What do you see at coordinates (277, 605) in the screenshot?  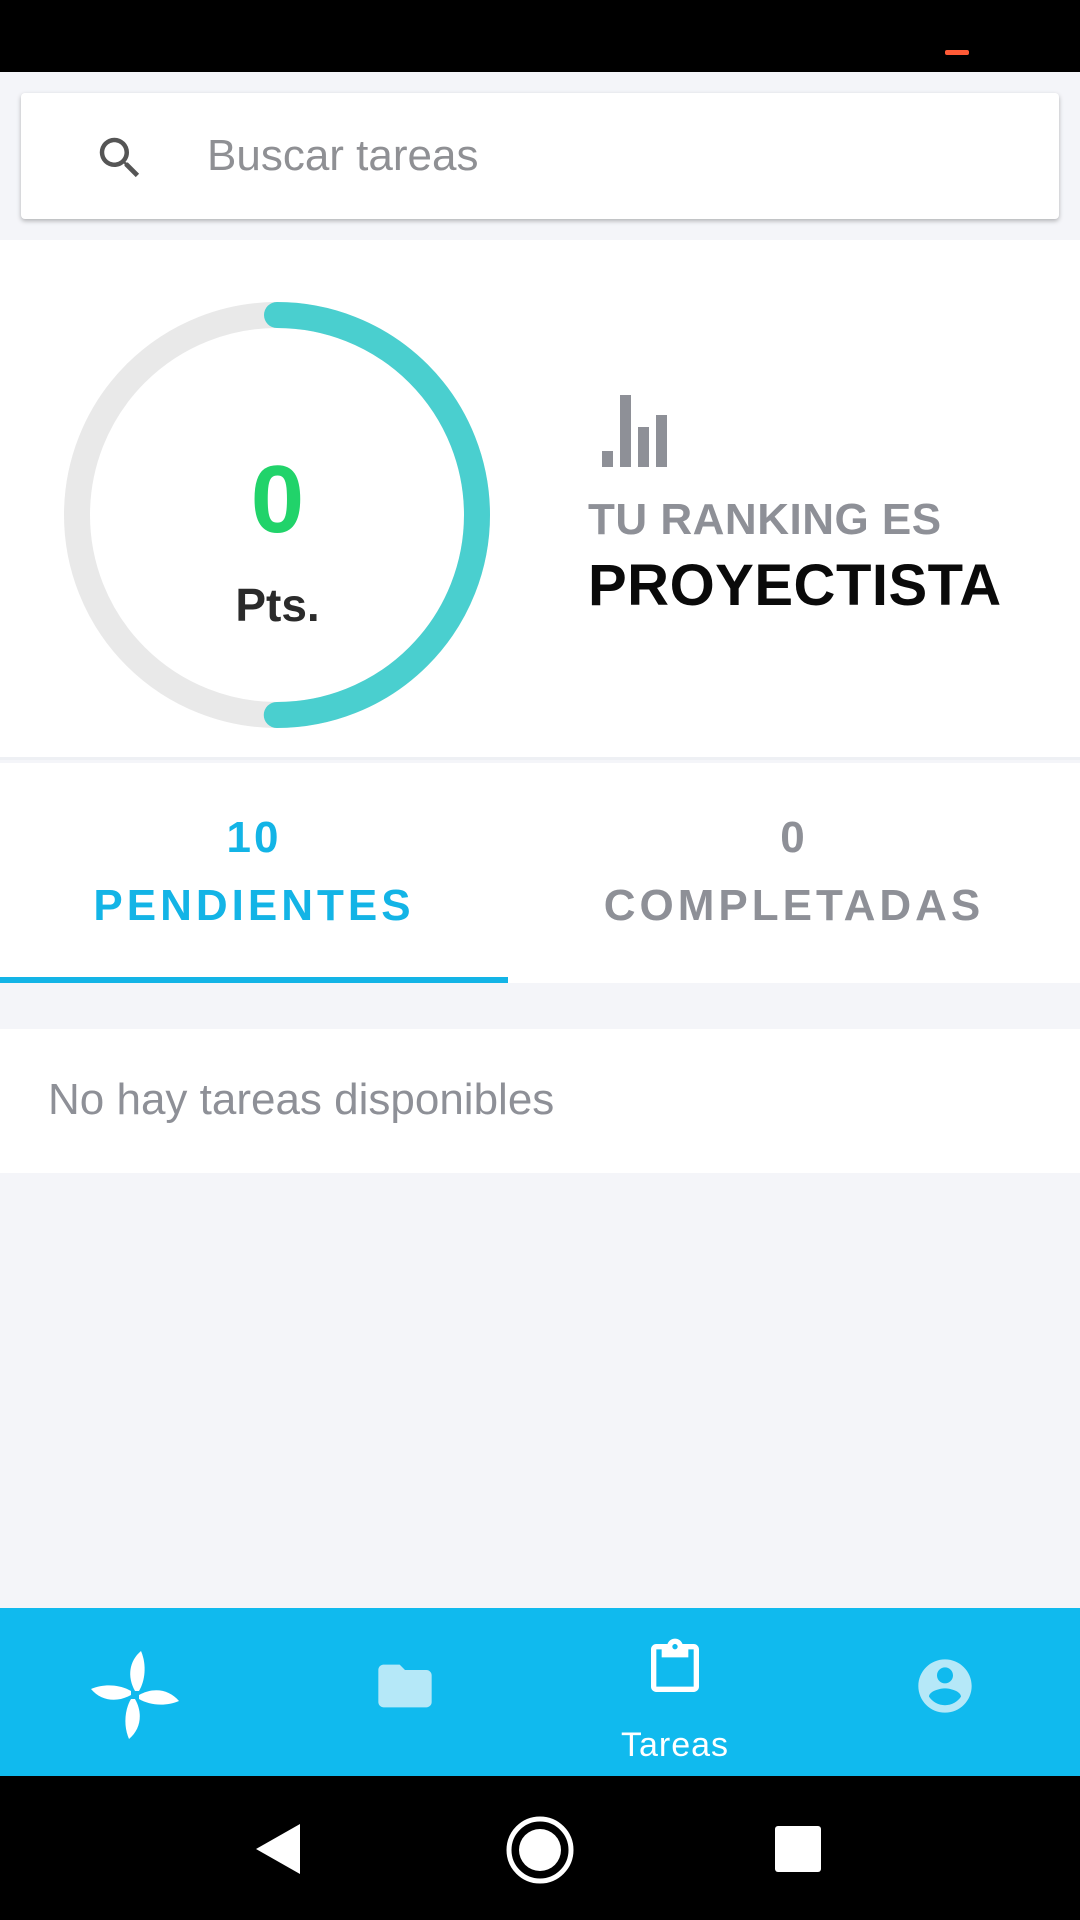 I see `points-unit: Pts.` at bounding box center [277, 605].